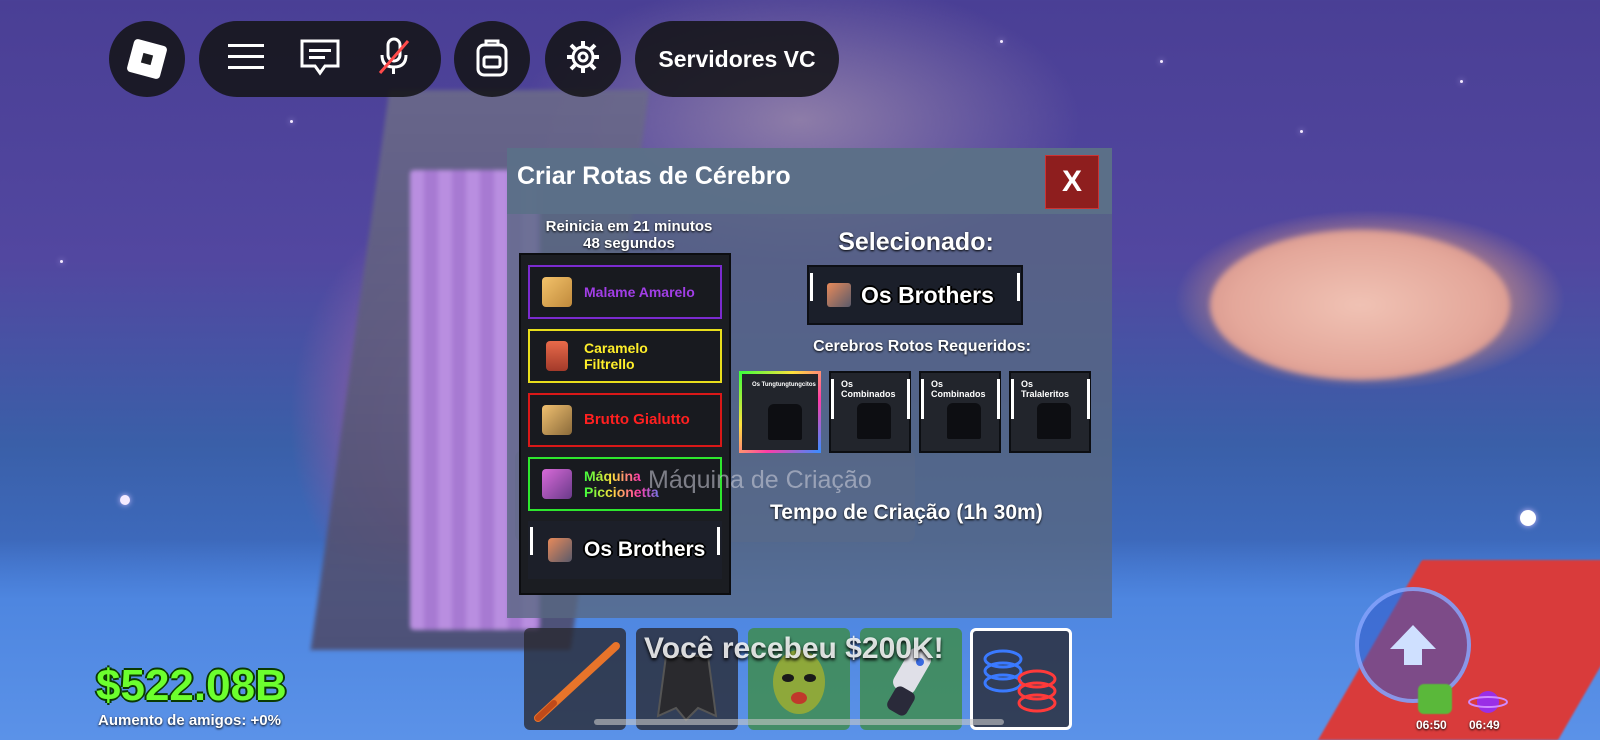  I want to click on recipe-name: Os Brothers, so click(645, 549).